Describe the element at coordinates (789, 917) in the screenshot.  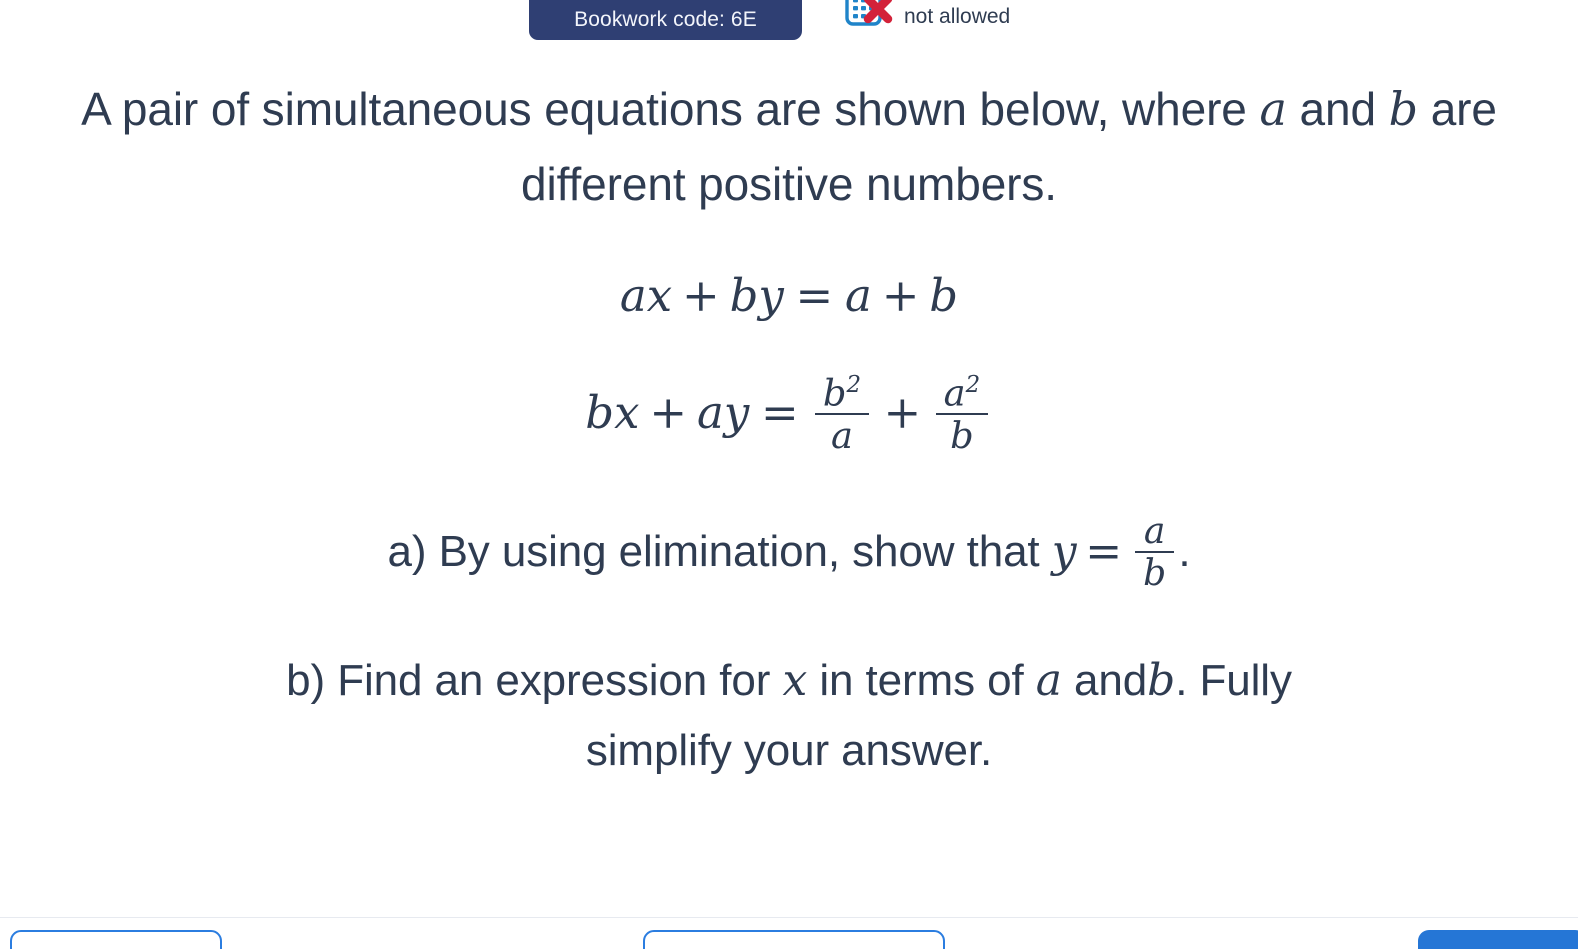
I see `footer-divider` at that location.